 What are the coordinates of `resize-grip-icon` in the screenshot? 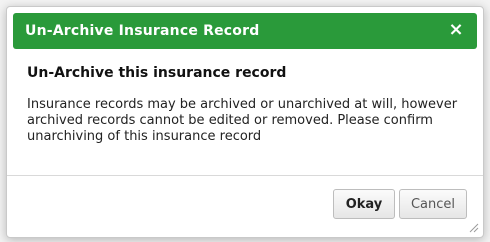 It's located at (473, 227).